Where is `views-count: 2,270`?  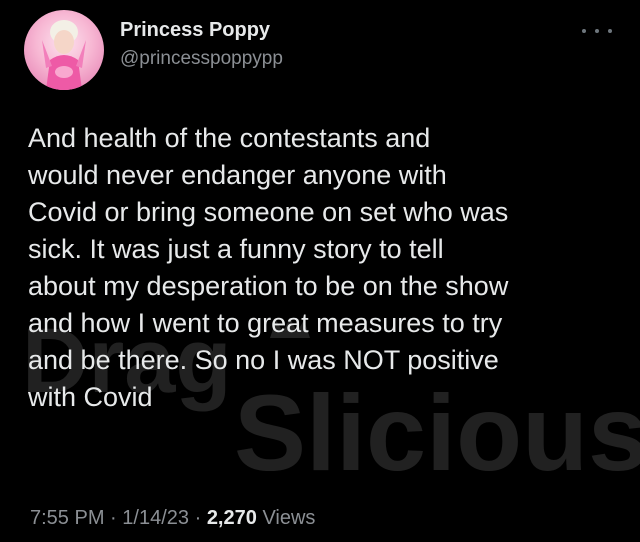 views-count: 2,270 is located at coordinates (232, 518).